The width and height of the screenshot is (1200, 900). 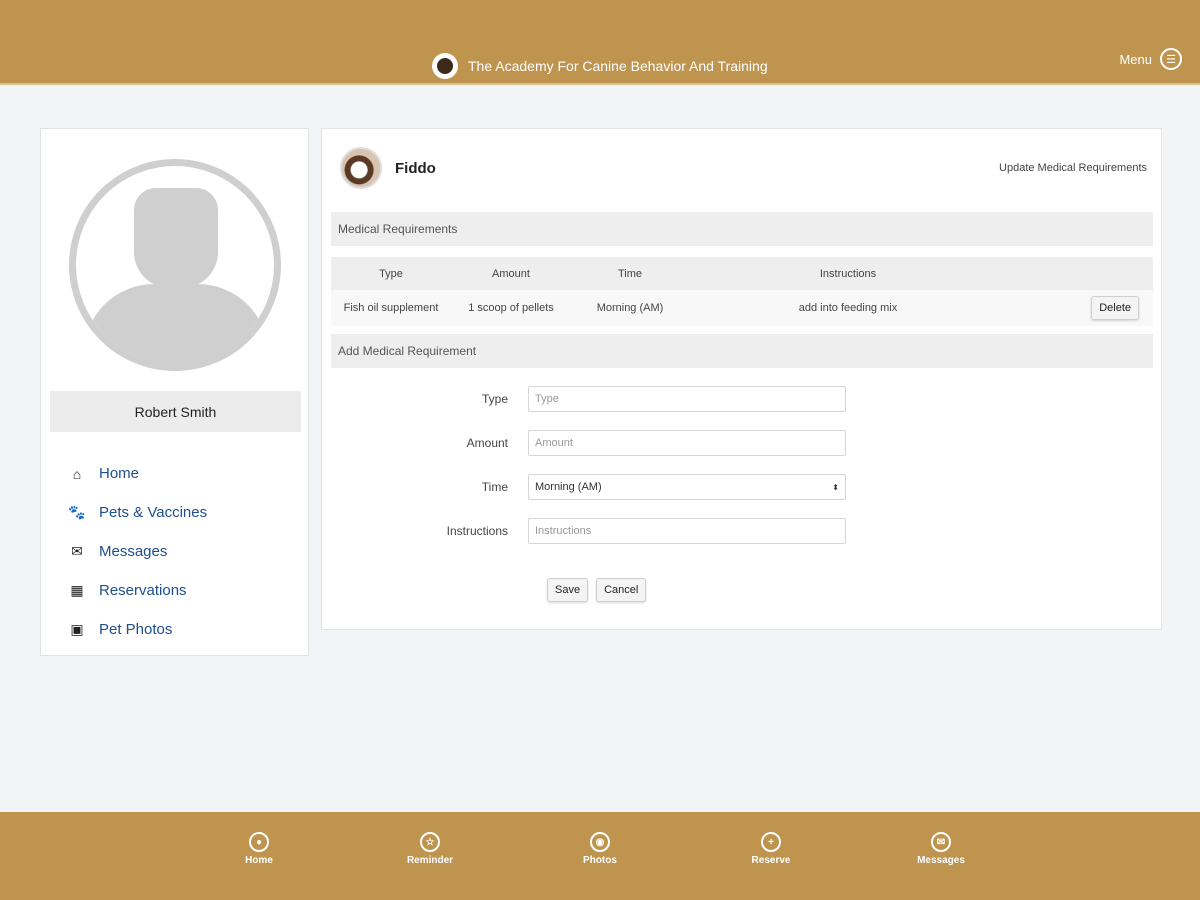 I want to click on star-icon: ☆, so click(x=430, y=842).